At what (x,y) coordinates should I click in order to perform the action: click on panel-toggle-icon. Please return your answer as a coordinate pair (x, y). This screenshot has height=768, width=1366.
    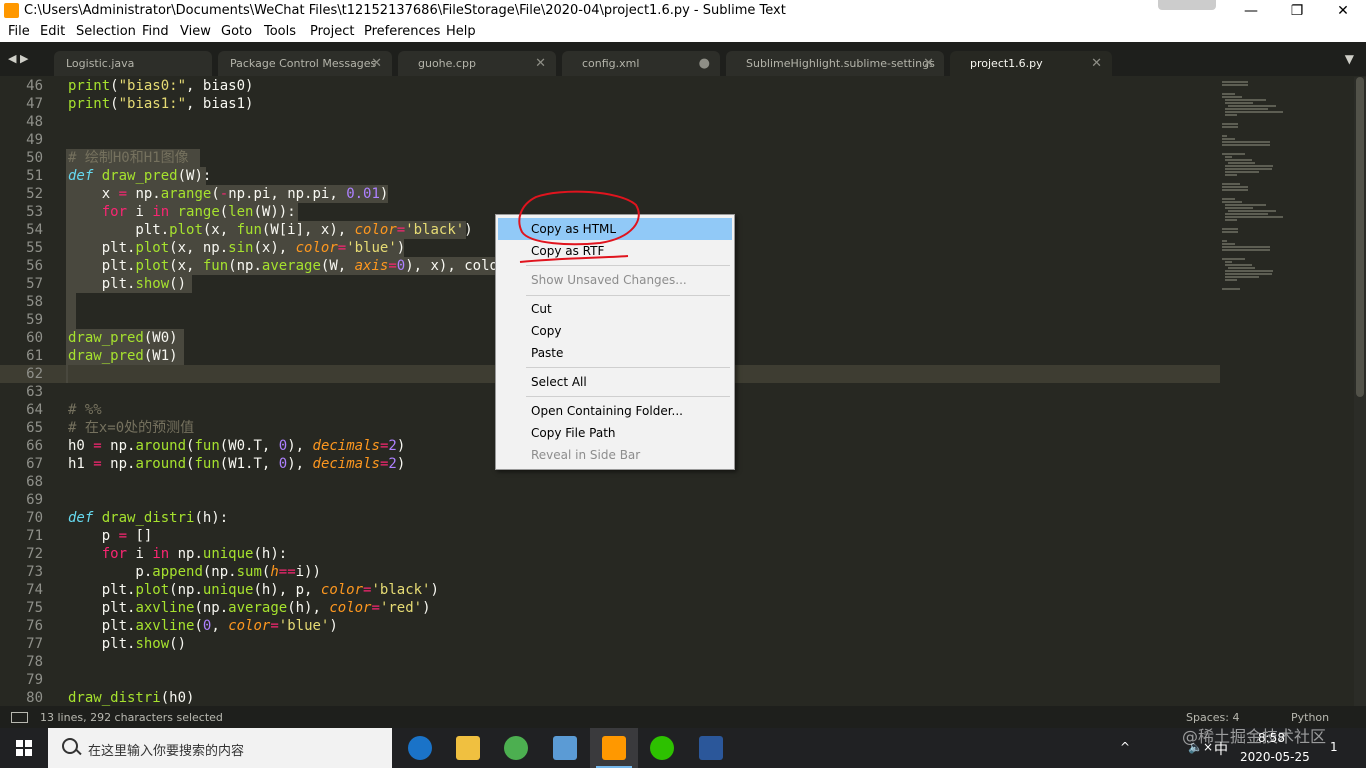
    Looking at the image, I should click on (19, 717).